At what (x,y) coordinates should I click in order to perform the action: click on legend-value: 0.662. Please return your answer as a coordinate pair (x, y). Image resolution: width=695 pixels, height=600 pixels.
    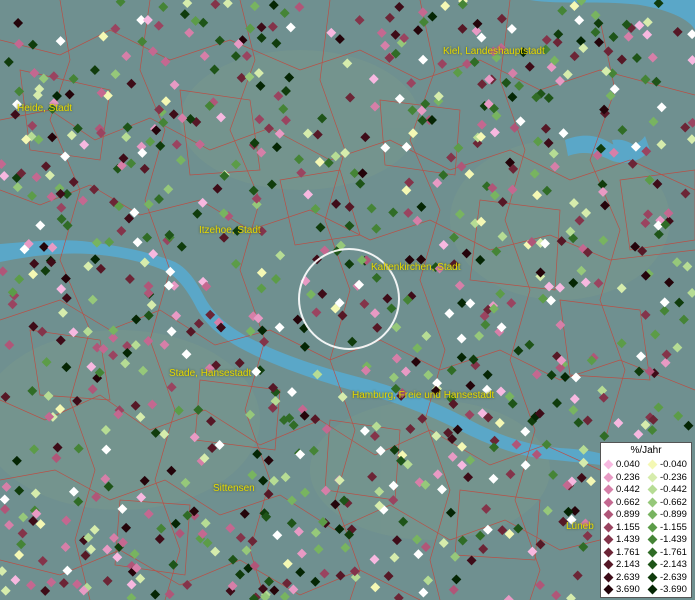
    Looking at the image, I should click on (628, 502).